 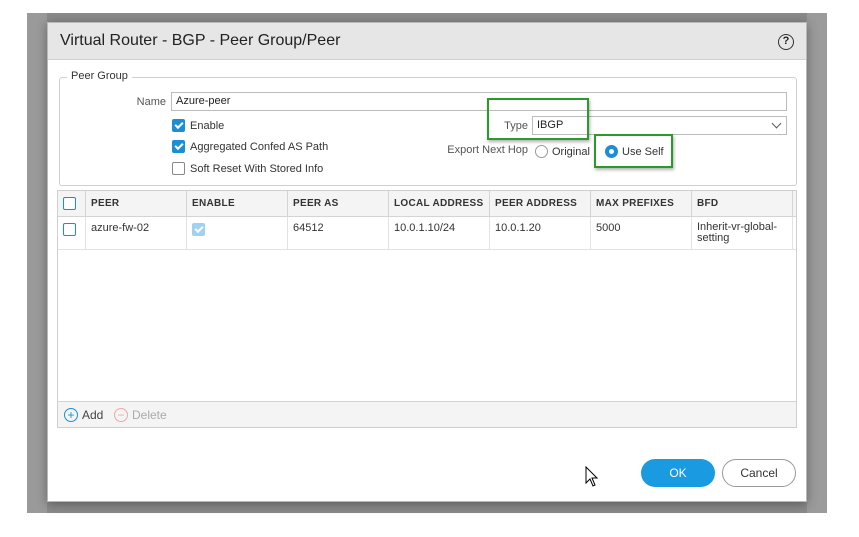 I want to click on select-all-header, so click(x=72, y=204).